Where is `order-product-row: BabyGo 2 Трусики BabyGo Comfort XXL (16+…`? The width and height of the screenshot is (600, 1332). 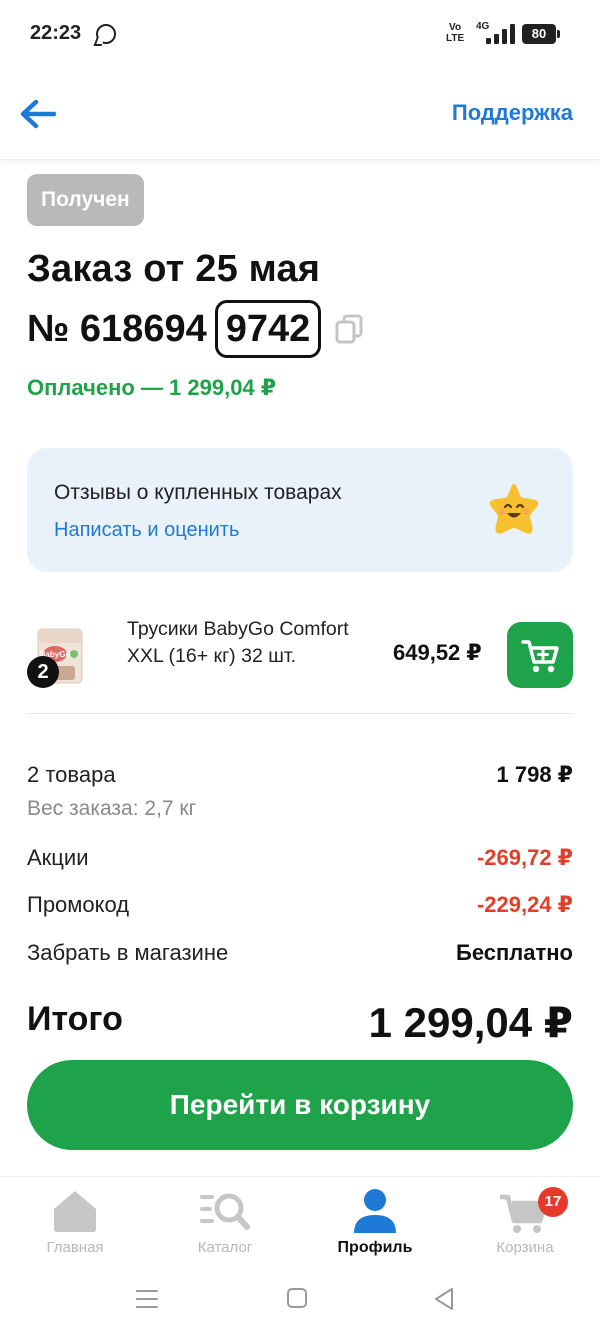
order-product-row: BabyGo 2 Трусики BabyGo Comfort XXL (16+… is located at coordinates (300, 659).